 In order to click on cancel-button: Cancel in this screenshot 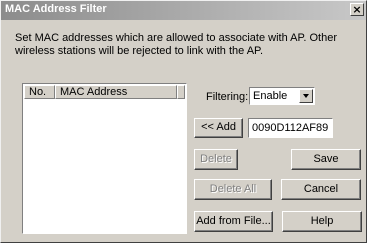, I will do `click(321, 189)`.